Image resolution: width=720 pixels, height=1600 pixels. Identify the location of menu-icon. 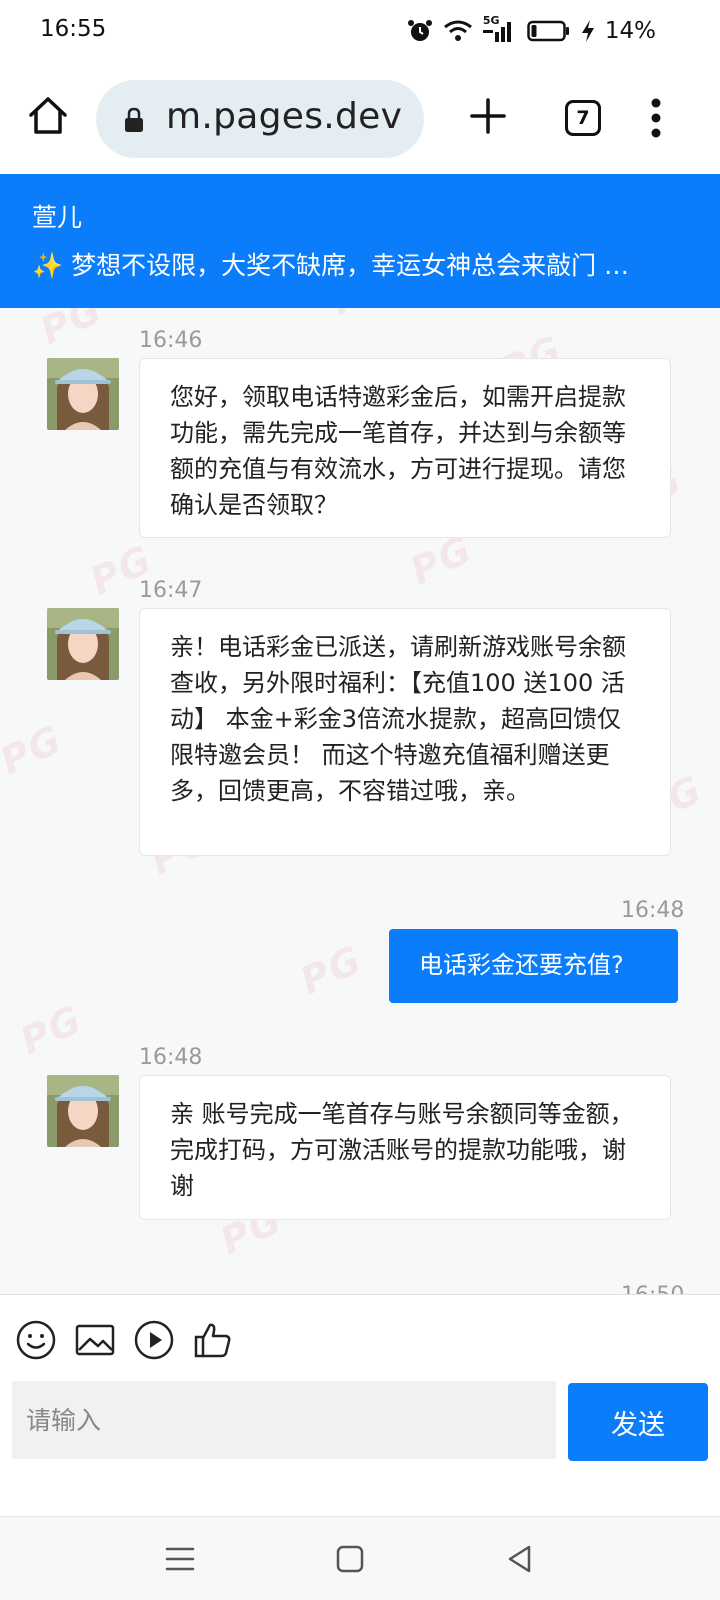
(180, 1559).